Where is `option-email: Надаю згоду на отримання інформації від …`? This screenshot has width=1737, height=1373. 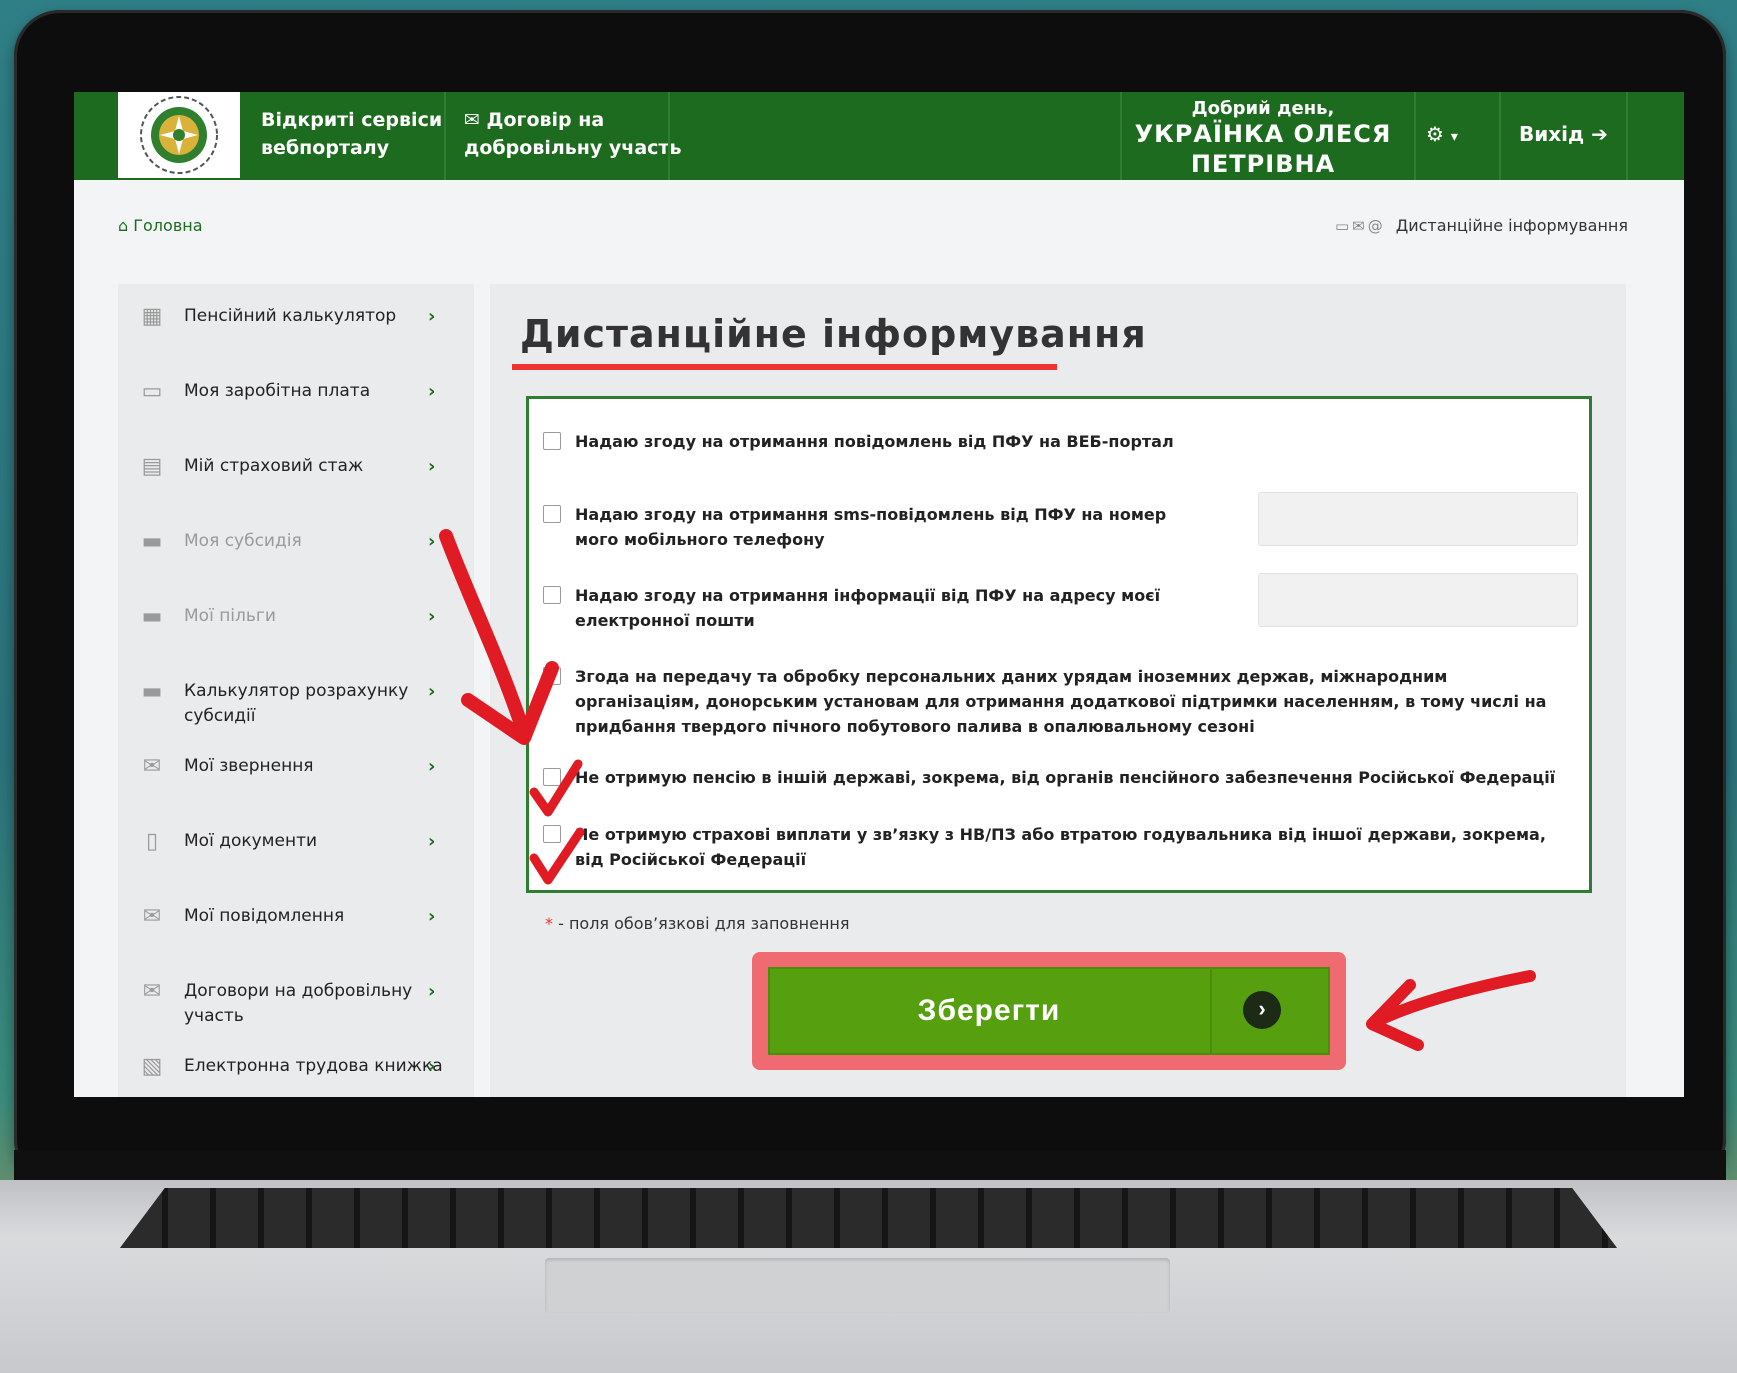
option-email: Надаю згоду на отримання інформації від … is located at coordinates (858, 608).